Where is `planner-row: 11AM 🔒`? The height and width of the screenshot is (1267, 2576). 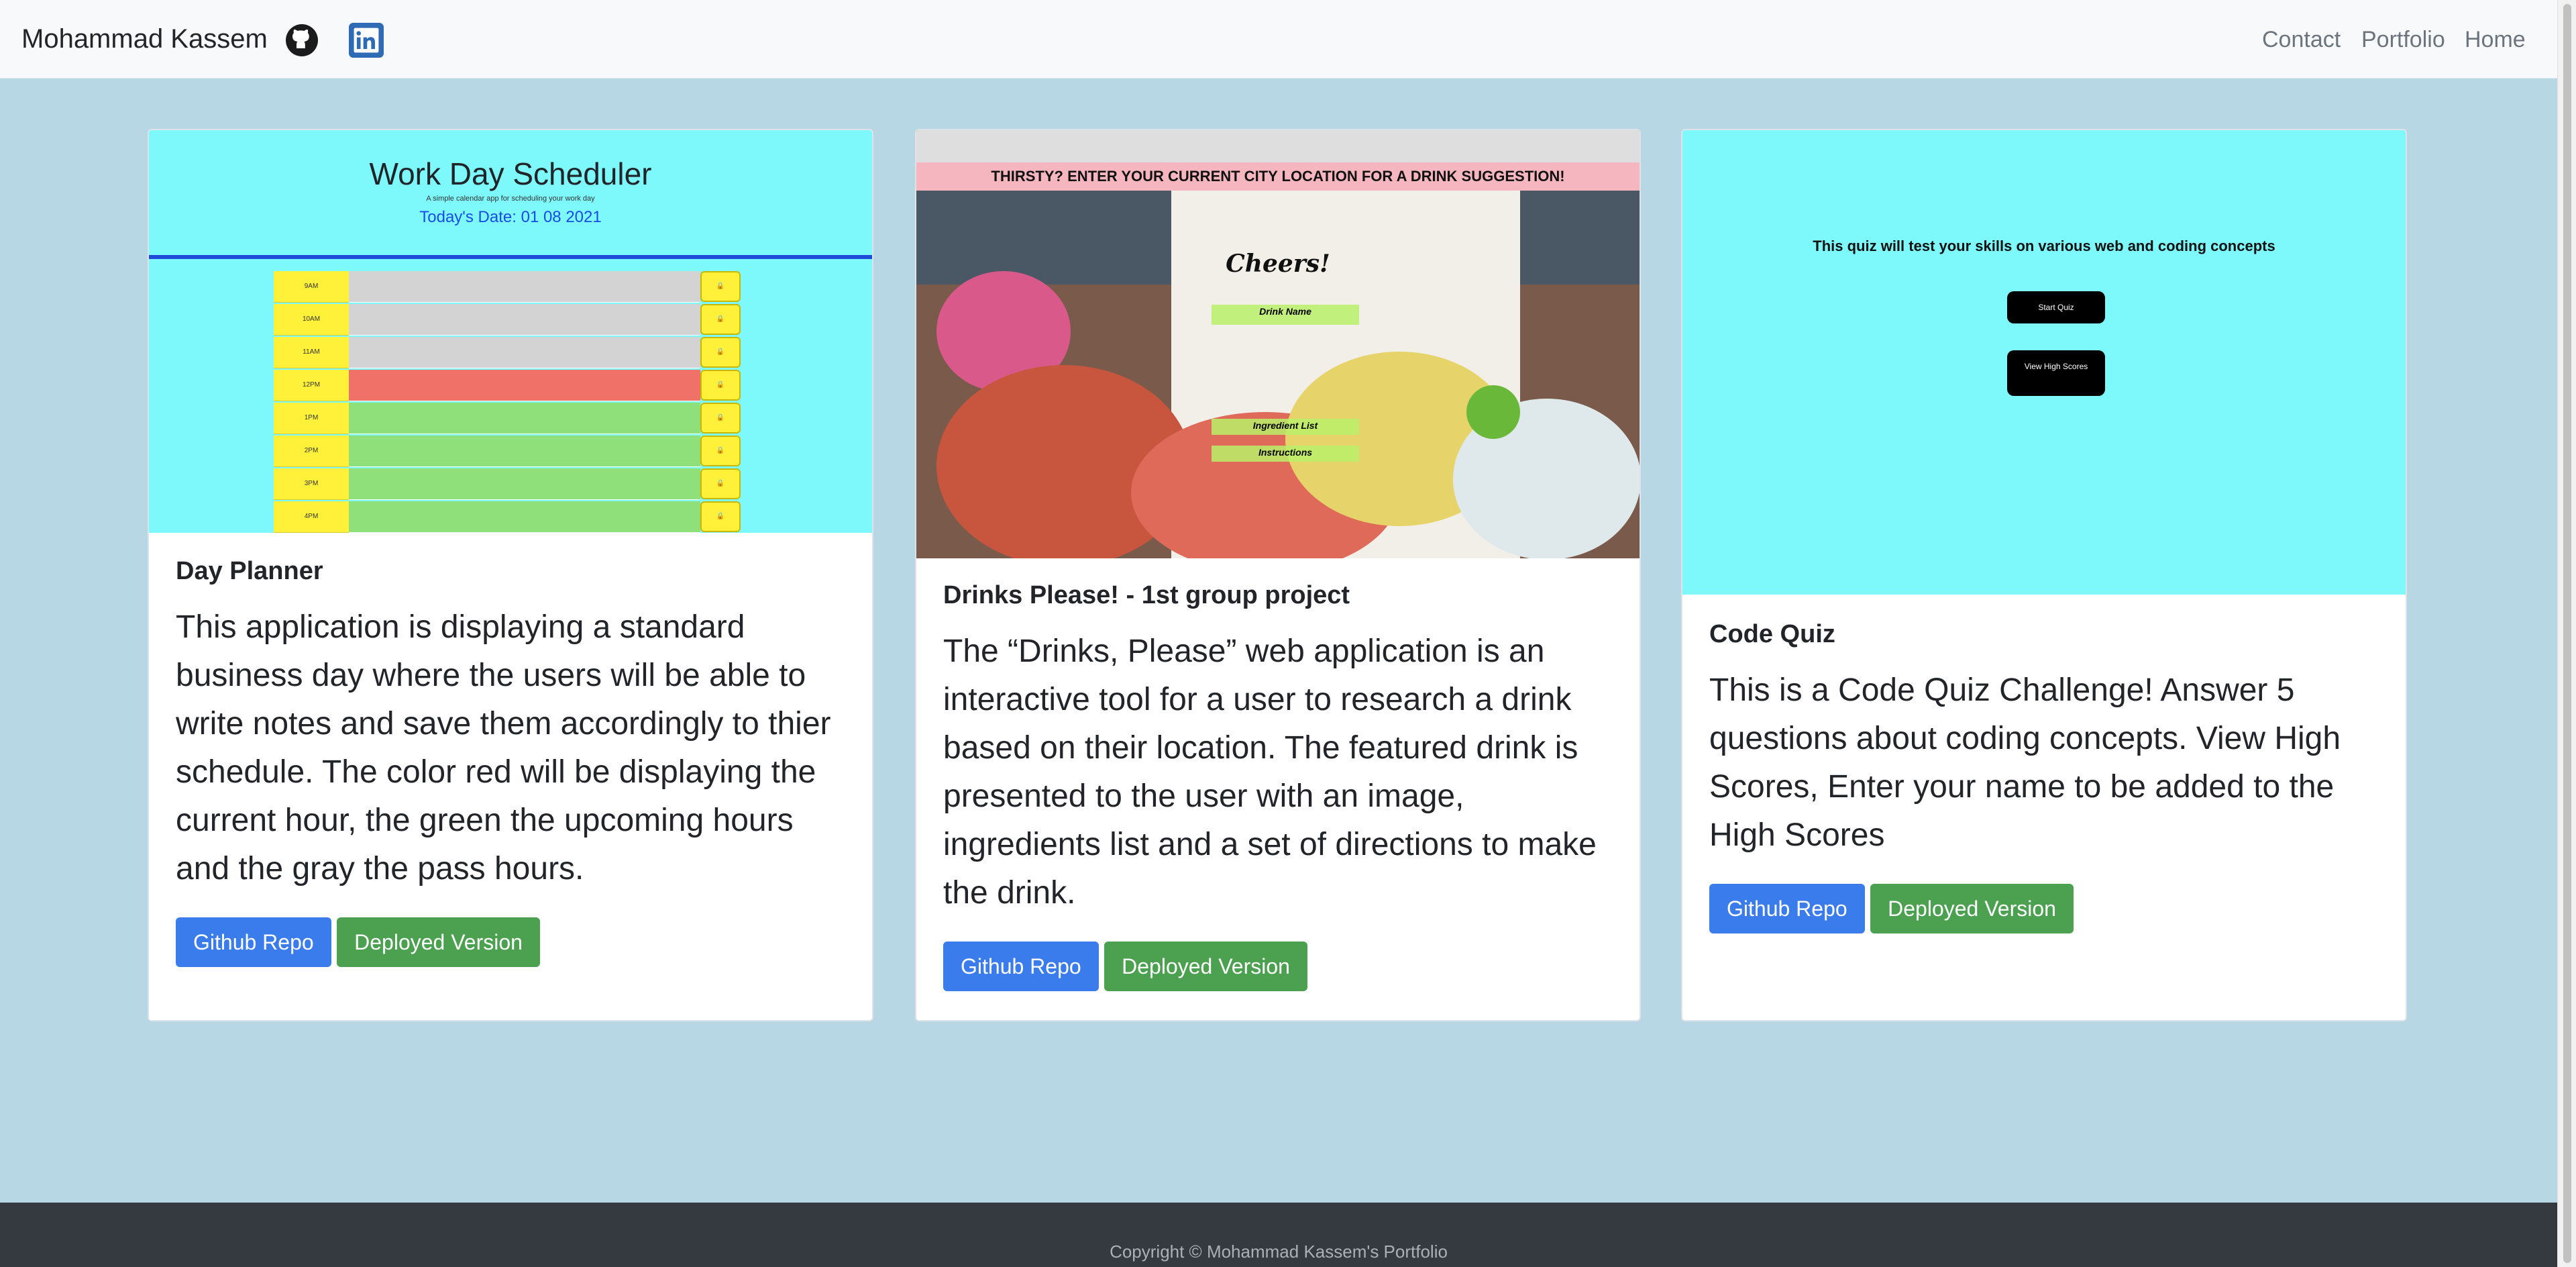 planner-row: 11AM 🔒 is located at coordinates (508, 352).